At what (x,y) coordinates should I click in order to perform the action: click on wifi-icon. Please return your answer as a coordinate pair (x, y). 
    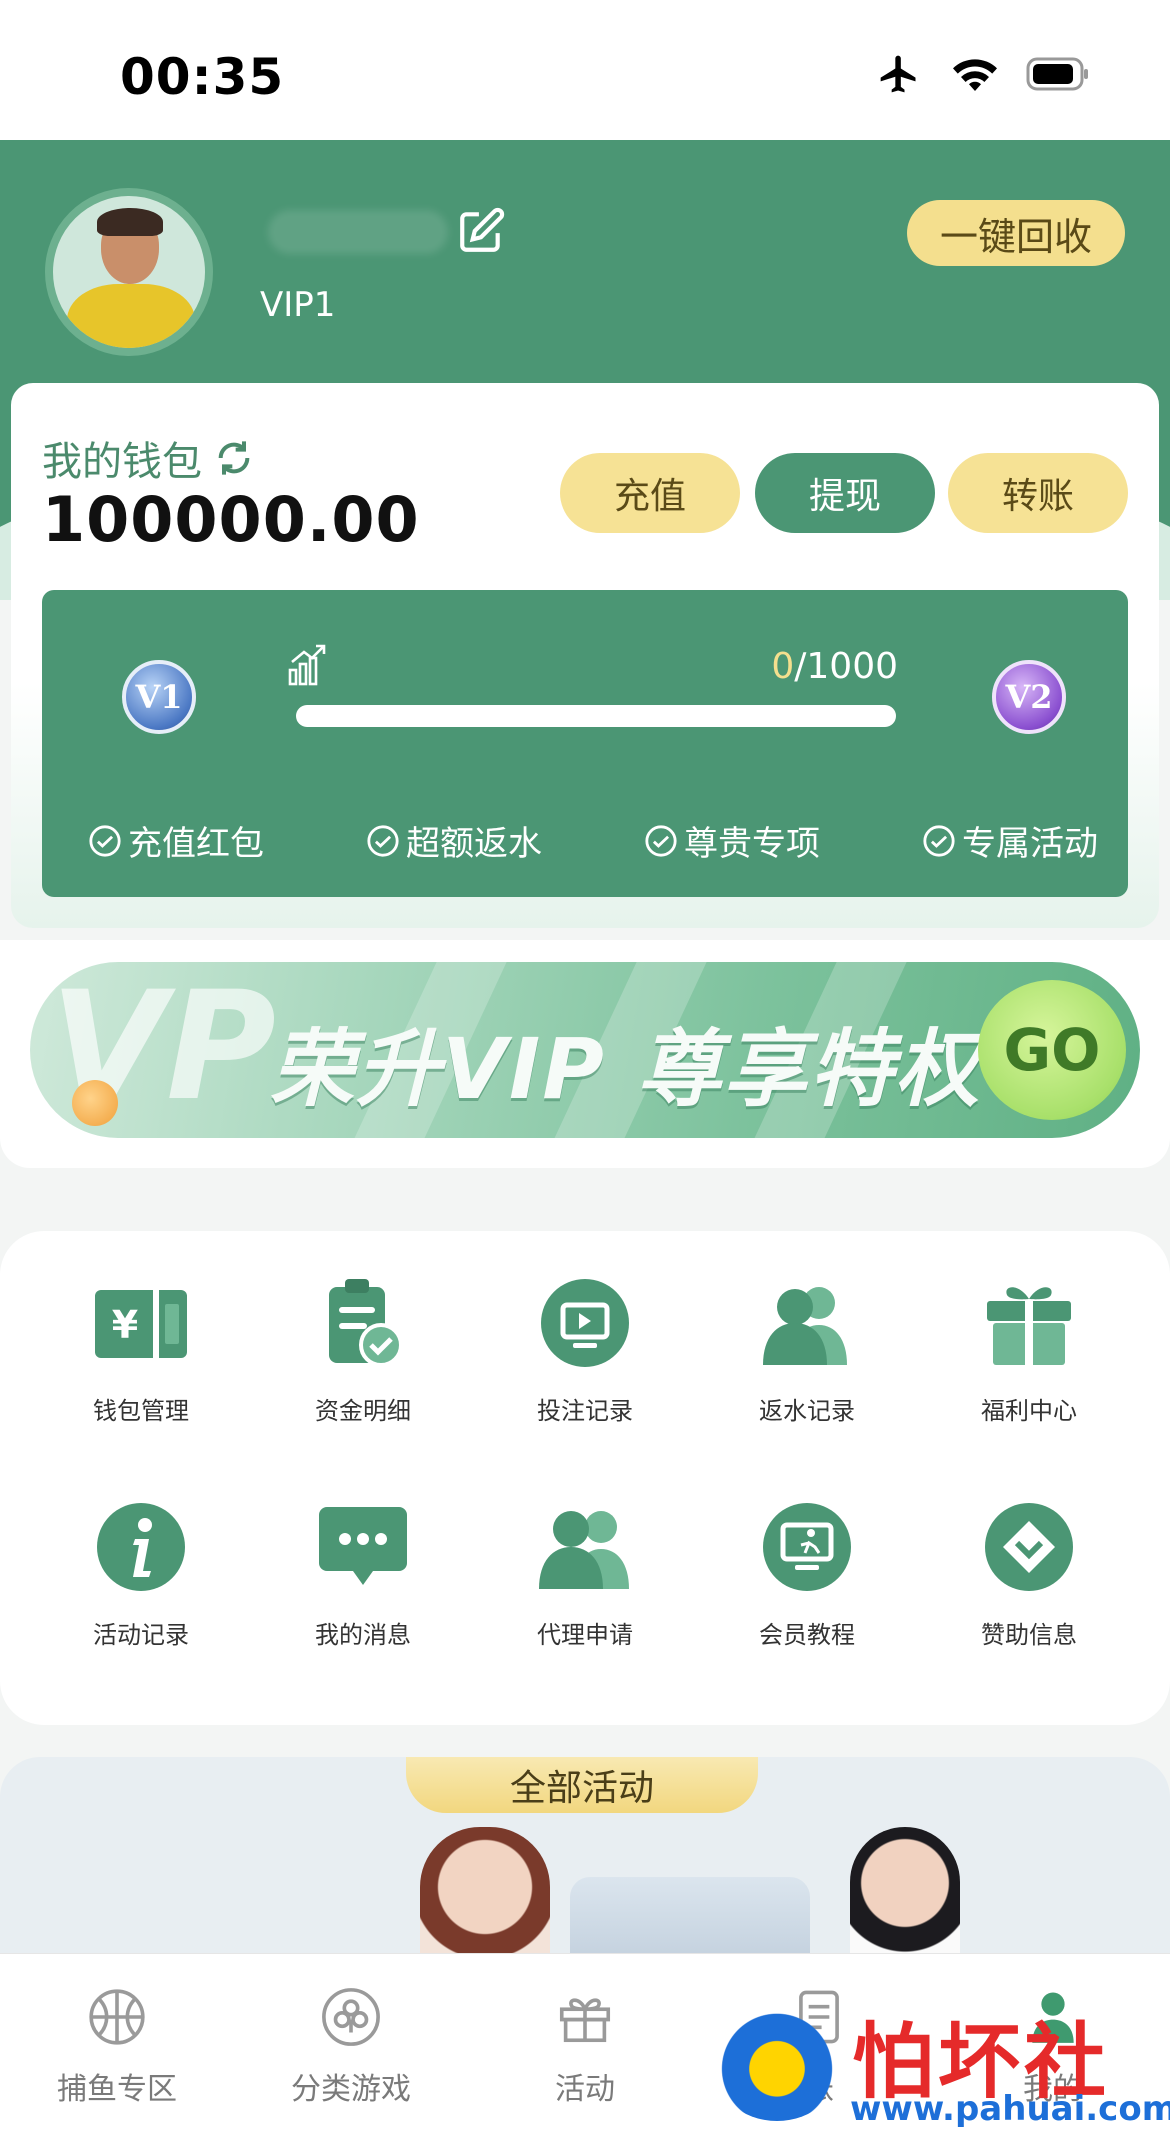
    Looking at the image, I should click on (975, 75).